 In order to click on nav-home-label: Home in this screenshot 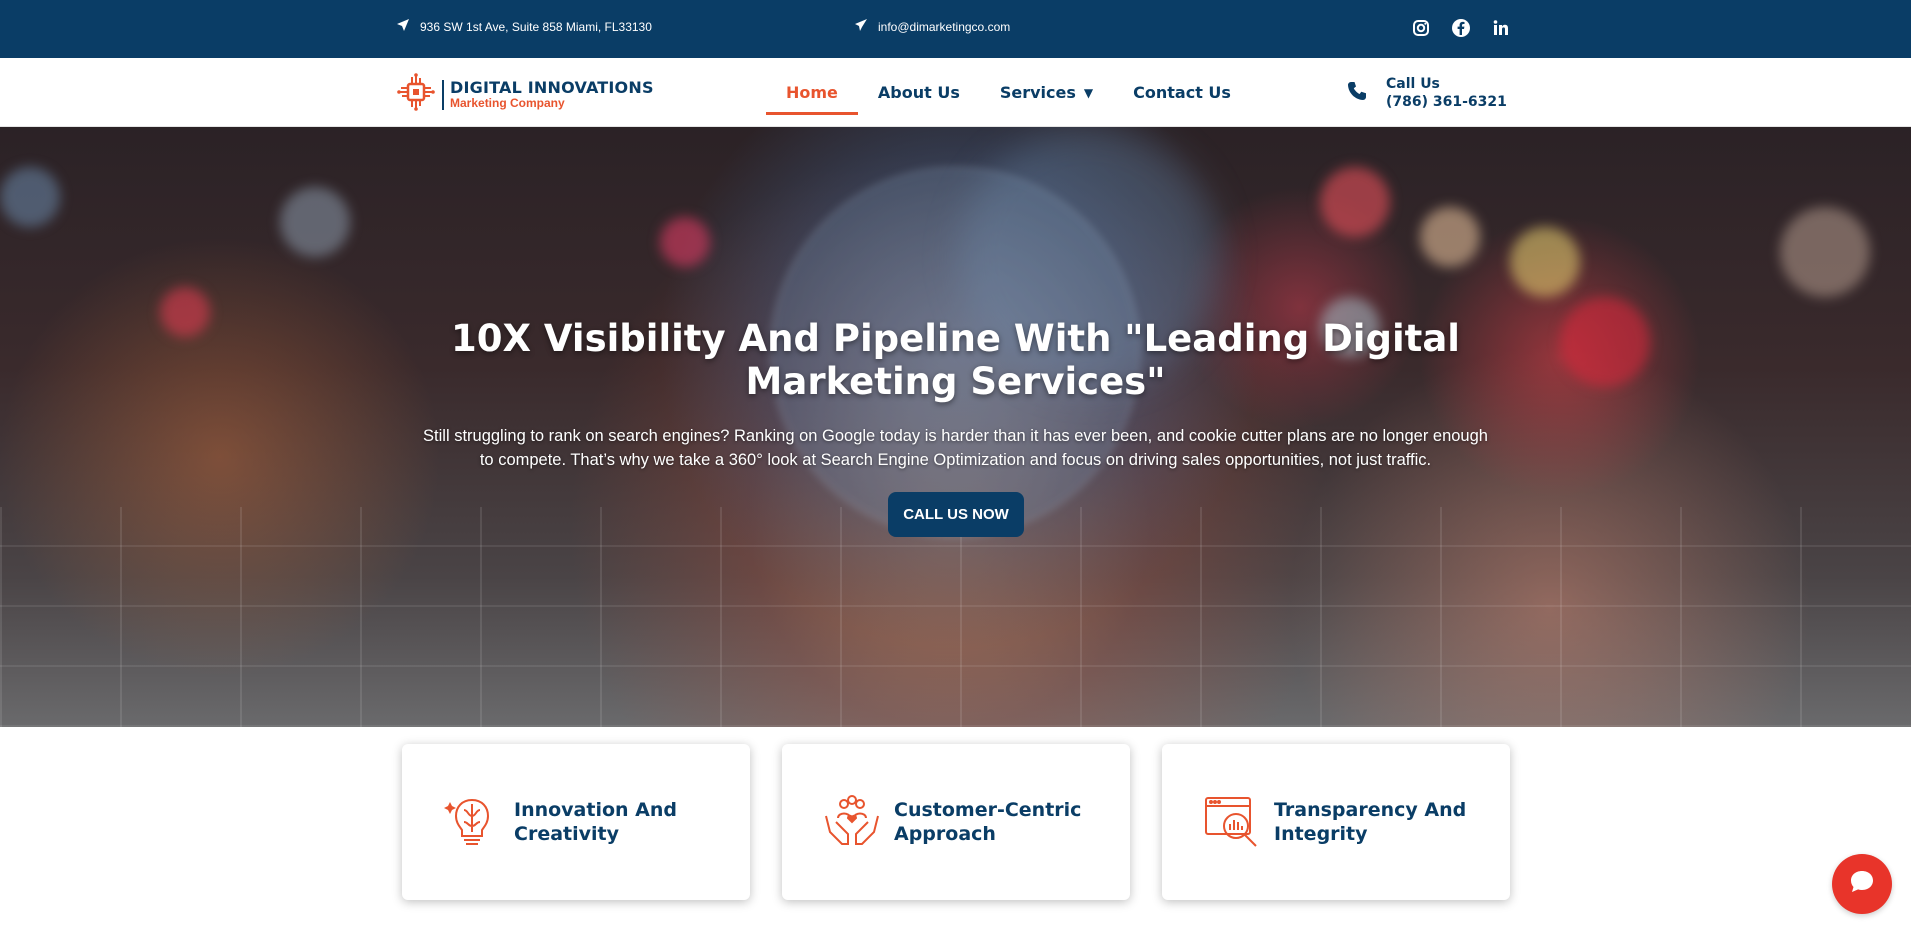, I will do `click(812, 92)`.